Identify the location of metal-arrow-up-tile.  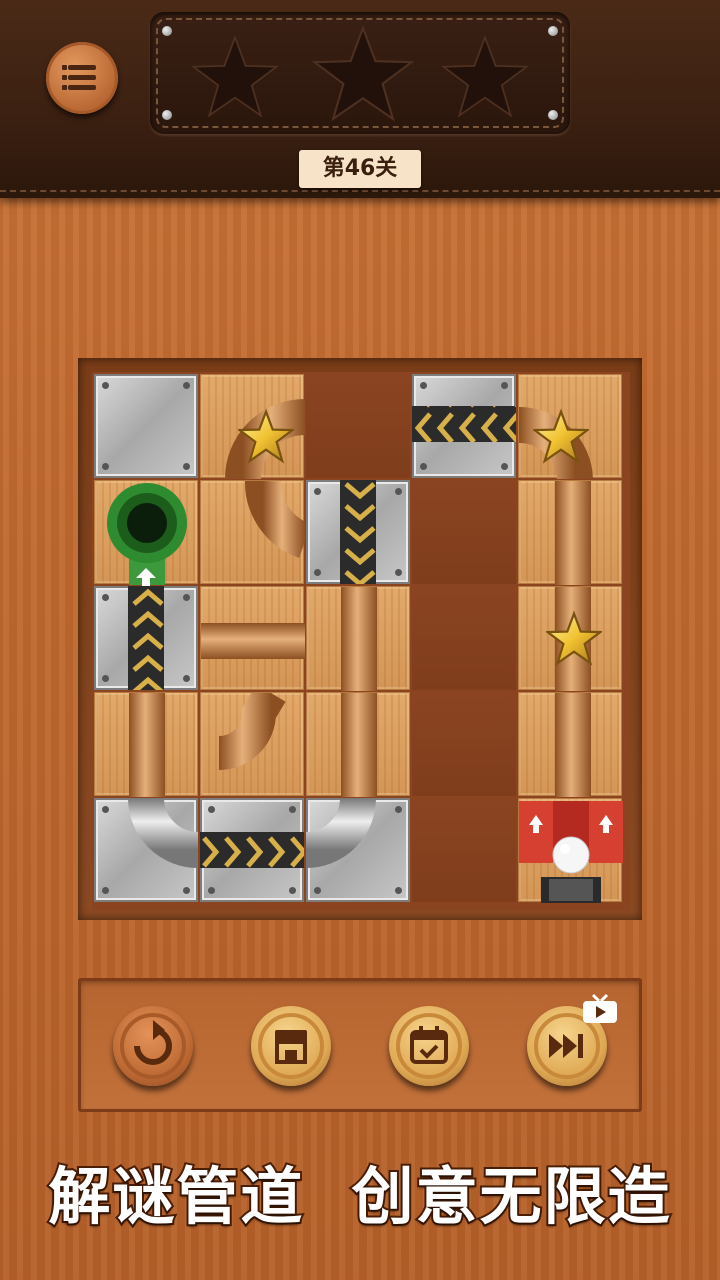
(146, 638).